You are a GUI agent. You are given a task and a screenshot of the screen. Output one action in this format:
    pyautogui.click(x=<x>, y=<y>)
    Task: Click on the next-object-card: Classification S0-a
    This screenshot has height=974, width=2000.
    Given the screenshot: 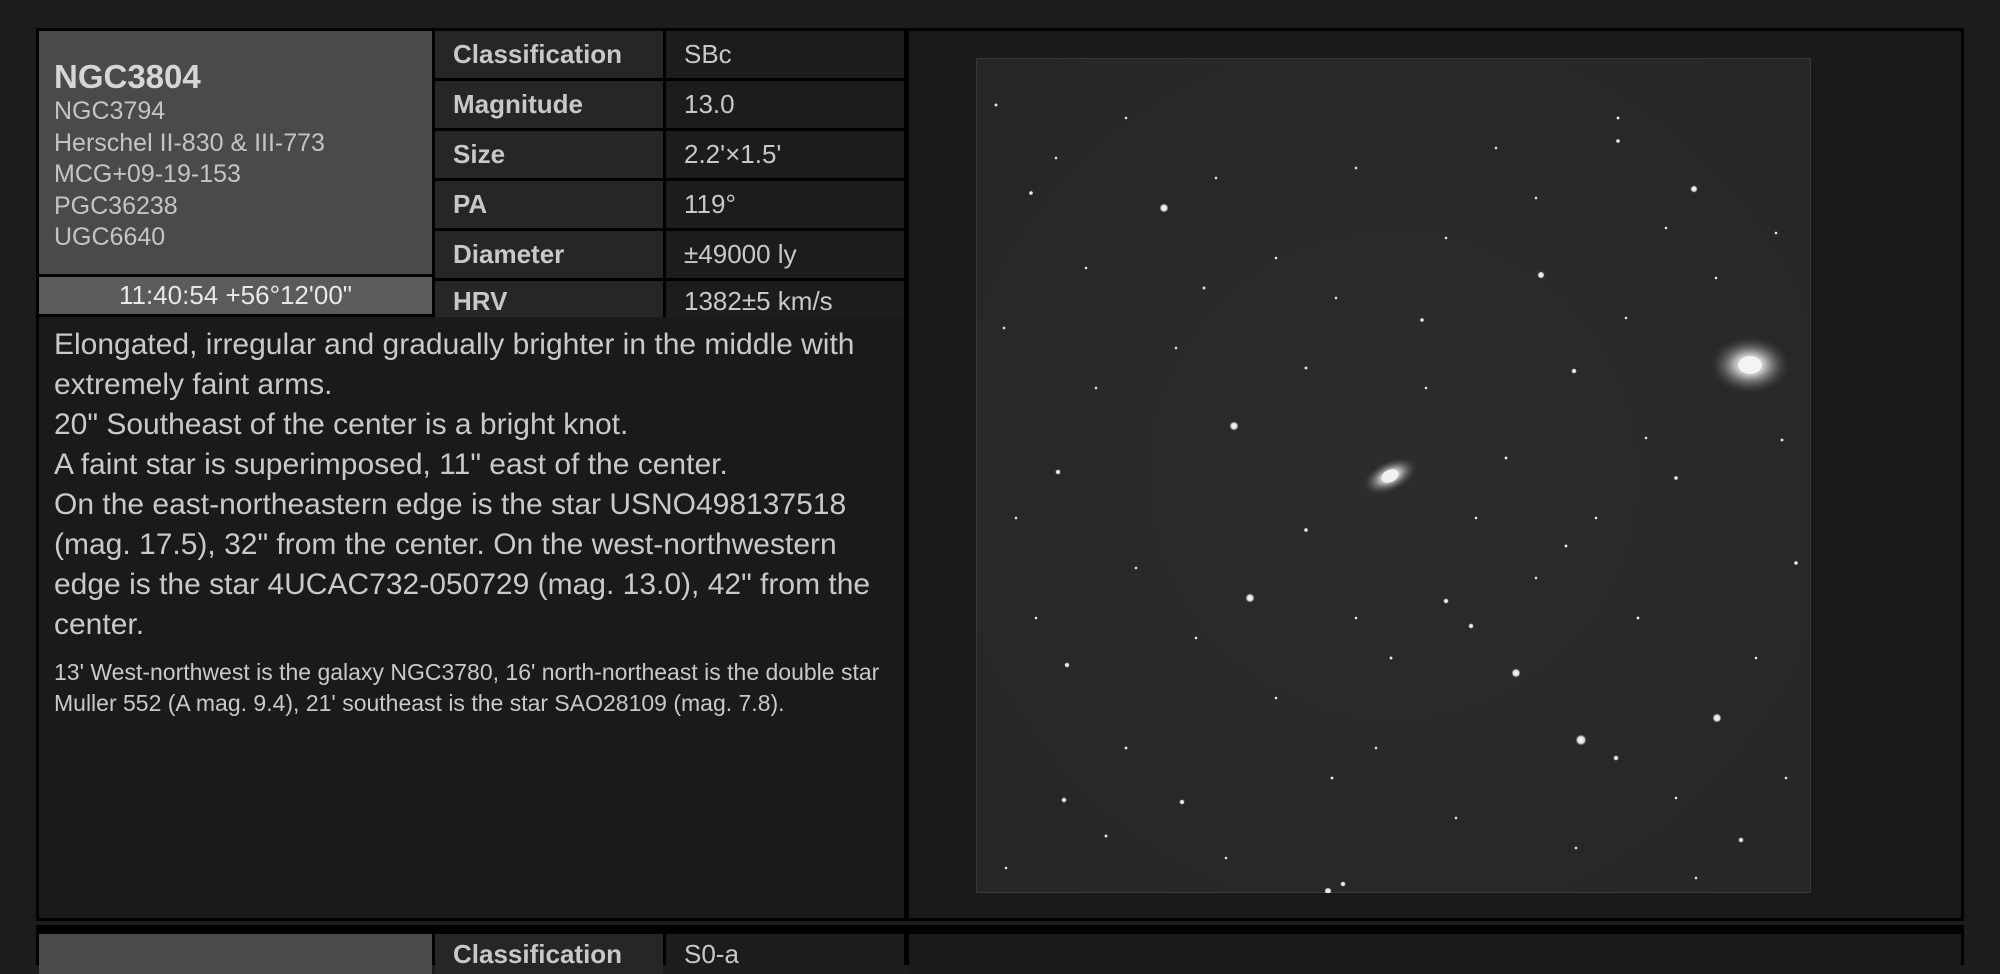 What is the action you would take?
    pyautogui.click(x=1000, y=949)
    